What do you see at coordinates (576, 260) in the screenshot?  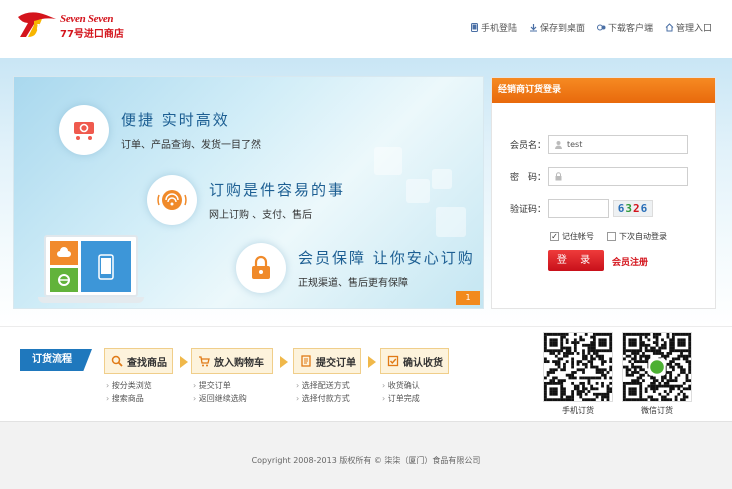 I see `login-button: 登 录` at bounding box center [576, 260].